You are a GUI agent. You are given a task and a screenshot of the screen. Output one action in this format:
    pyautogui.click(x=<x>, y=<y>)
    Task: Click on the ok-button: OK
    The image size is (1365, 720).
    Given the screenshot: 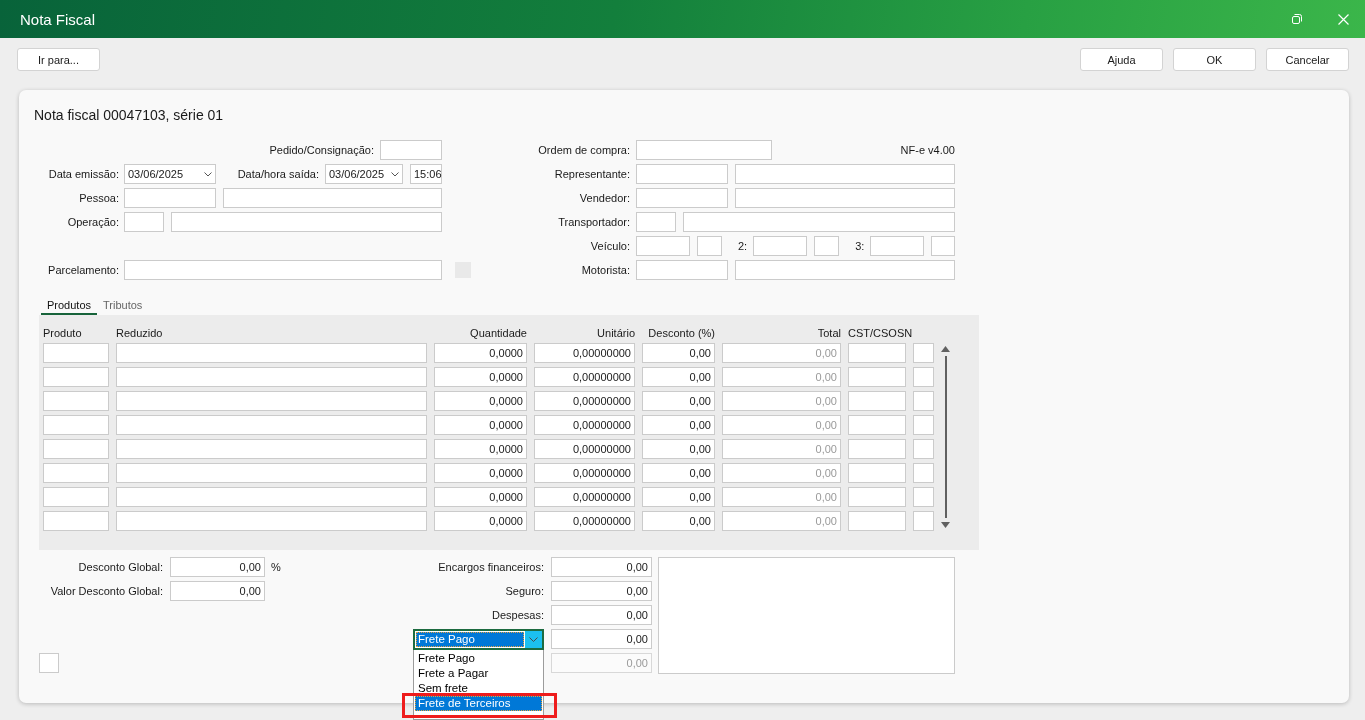 What is the action you would take?
    pyautogui.click(x=1214, y=59)
    